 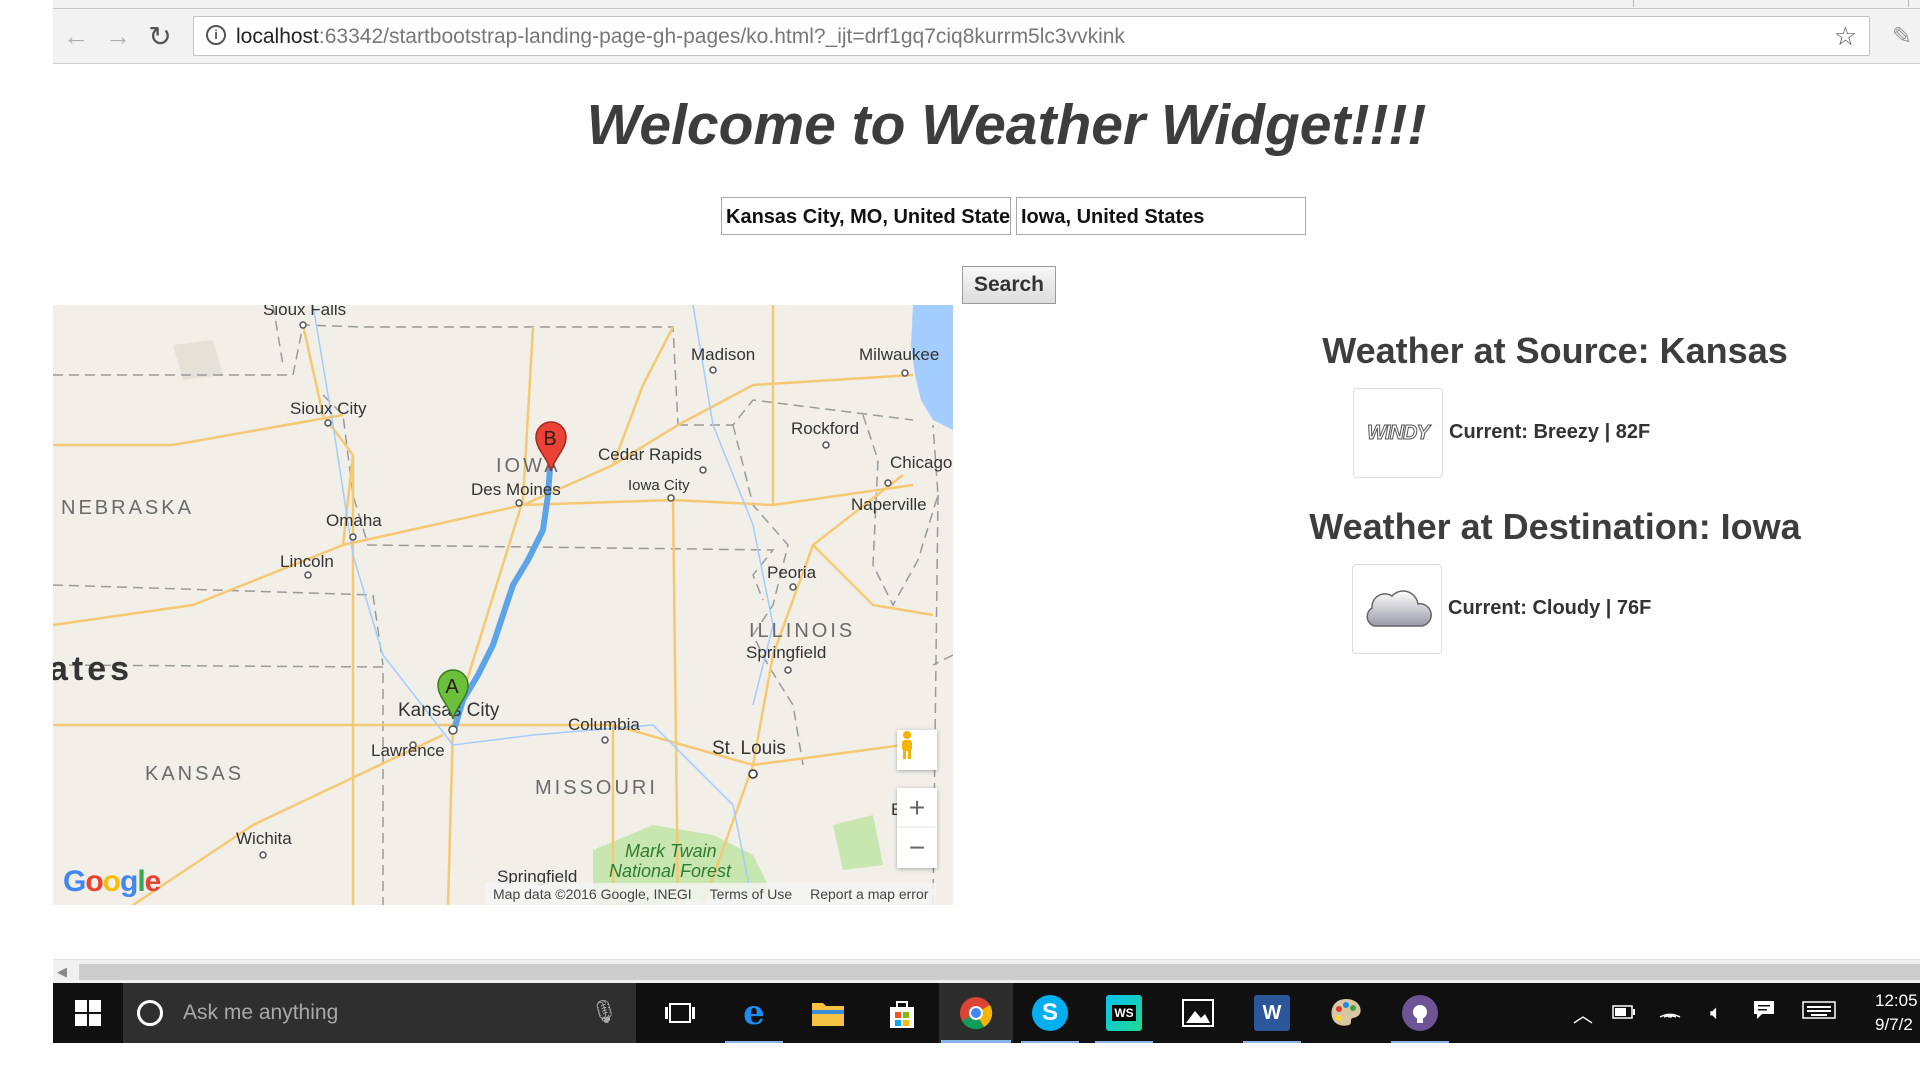 What do you see at coordinates (1783, 3) in the screenshot?
I see `new-tab-area` at bounding box center [1783, 3].